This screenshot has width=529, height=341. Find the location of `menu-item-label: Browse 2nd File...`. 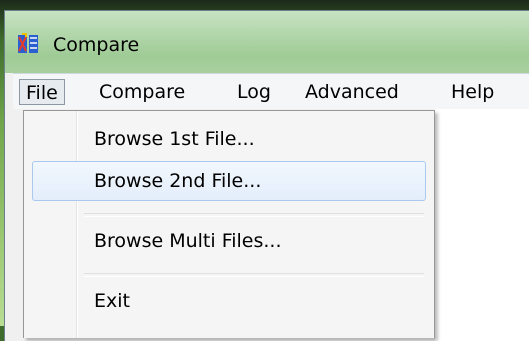

menu-item-label: Browse 2nd File... is located at coordinates (178, 181).